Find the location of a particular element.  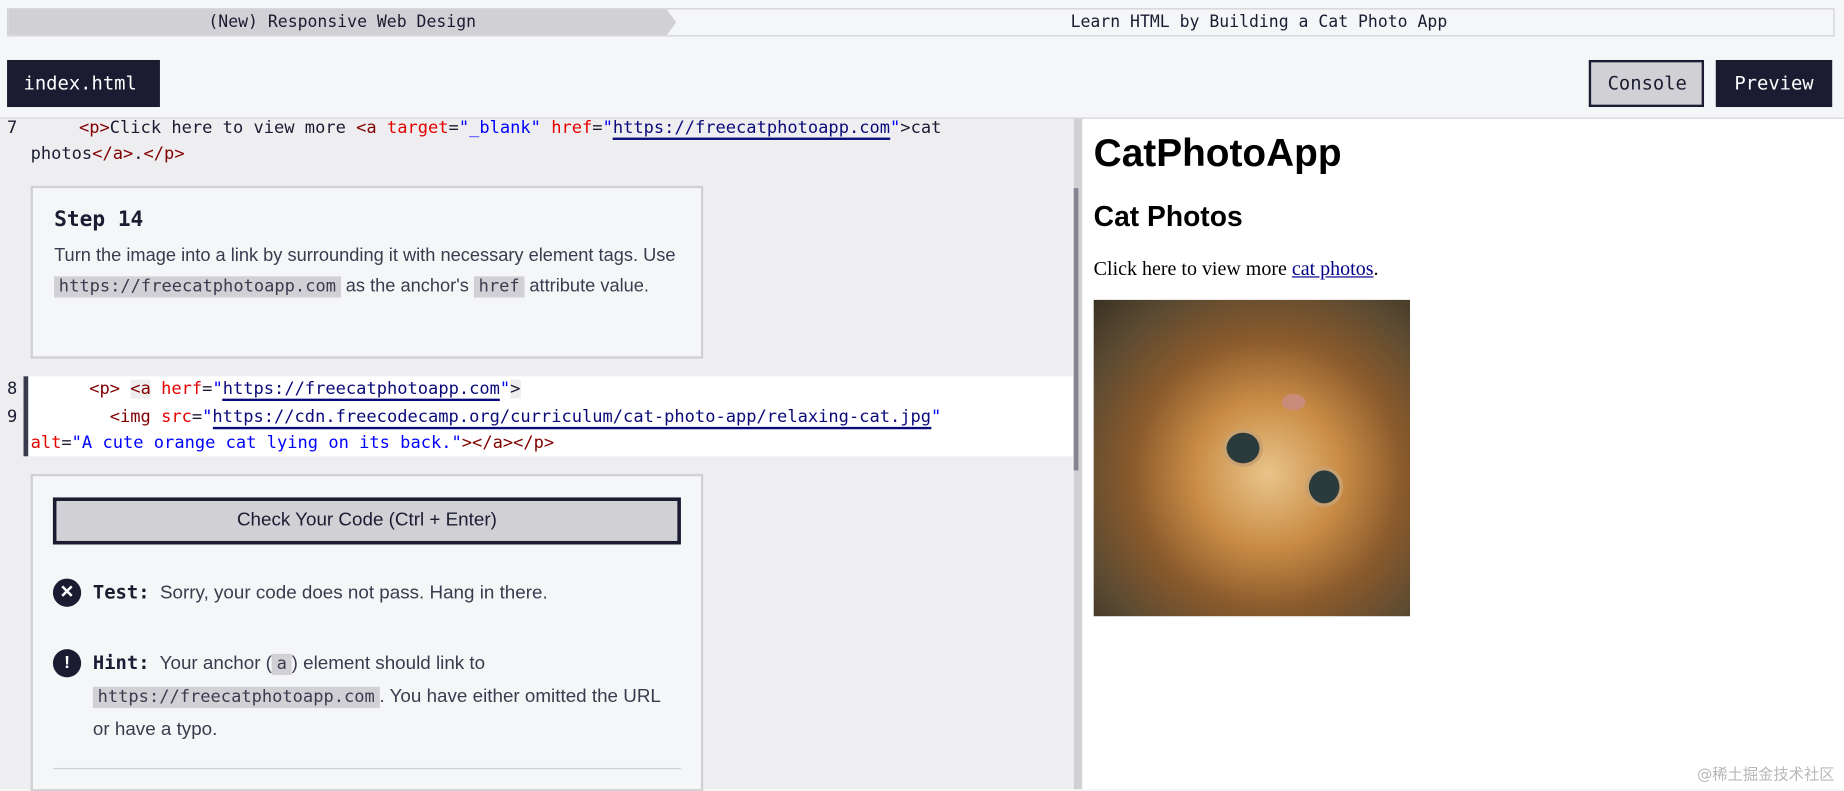

step-title: Step 14 is located at coordinates (99, 219).